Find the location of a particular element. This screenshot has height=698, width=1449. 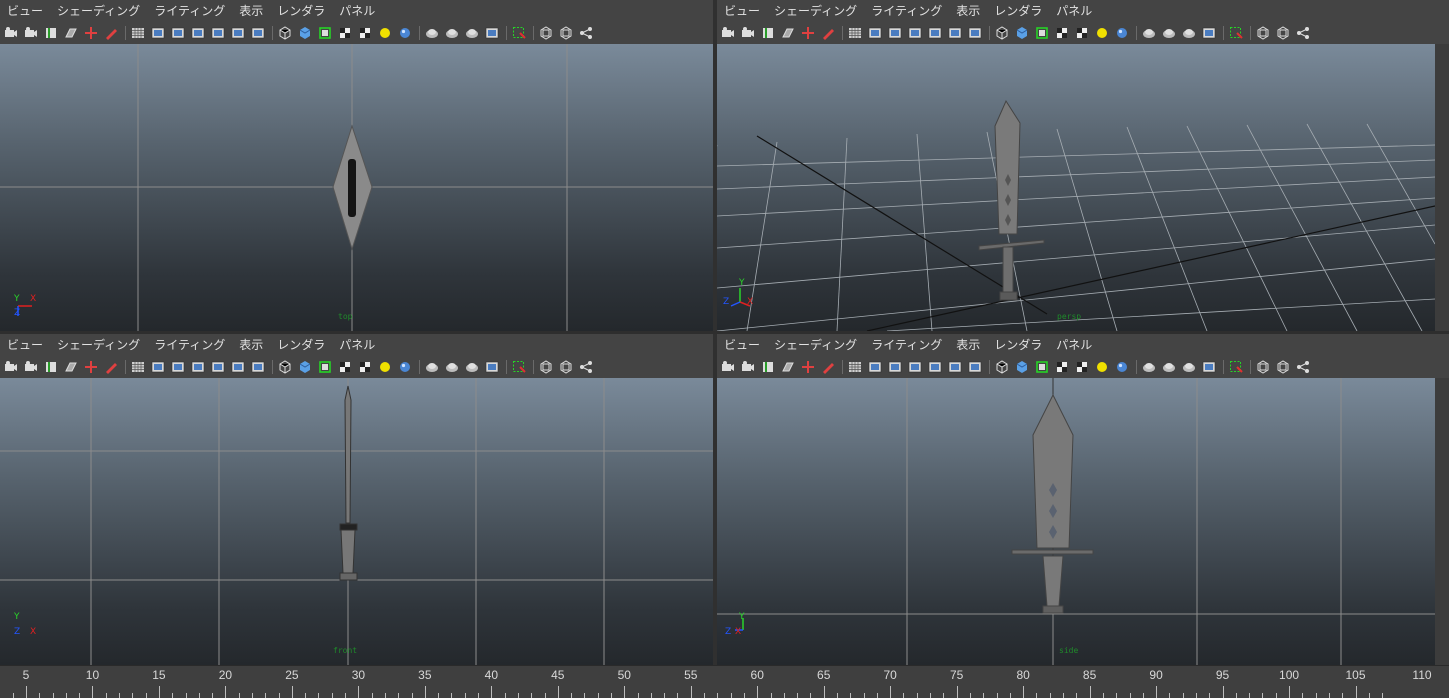

screen-space-ambient-occlusion-icon is located at coordinates (432, 33).